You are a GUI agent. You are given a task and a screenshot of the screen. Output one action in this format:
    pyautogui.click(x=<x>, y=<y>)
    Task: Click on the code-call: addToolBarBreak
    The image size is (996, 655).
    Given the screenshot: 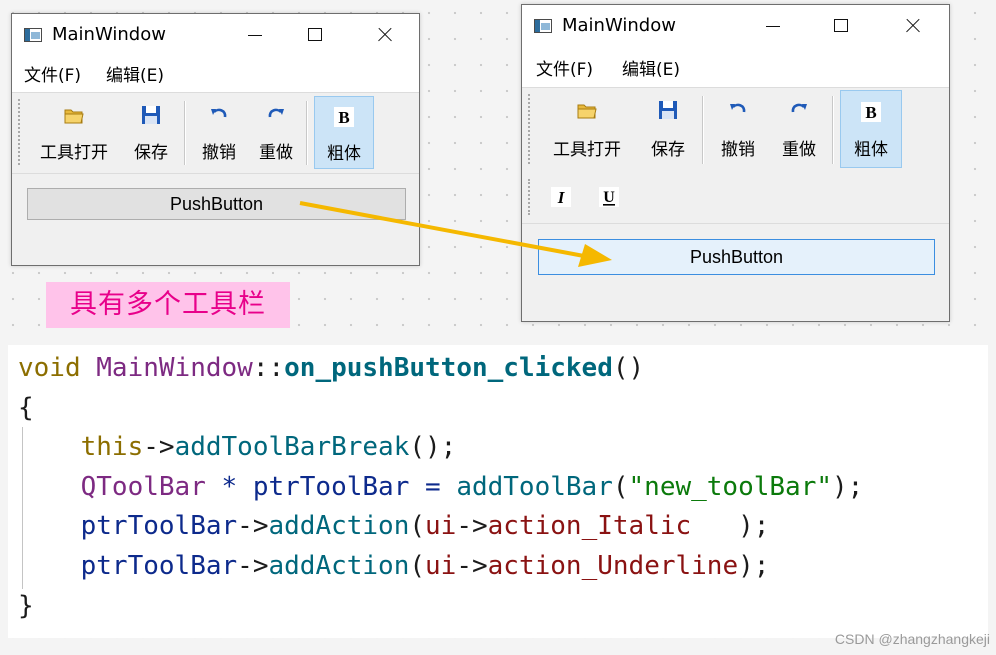 What is the action you would take?
    pyautogui.click(x=292, y=447)
    